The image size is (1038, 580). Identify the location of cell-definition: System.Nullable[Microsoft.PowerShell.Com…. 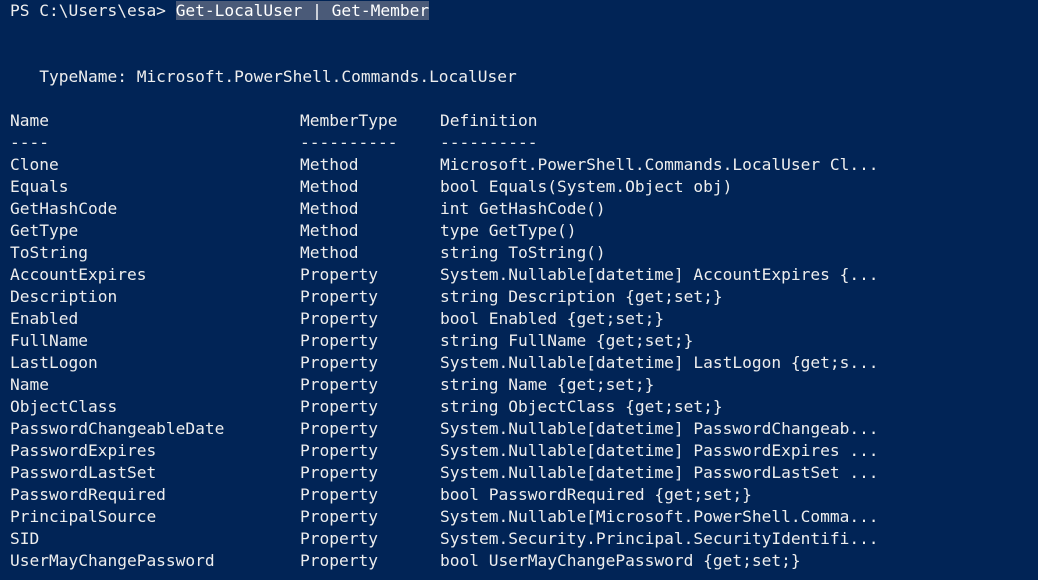
(659, 516).